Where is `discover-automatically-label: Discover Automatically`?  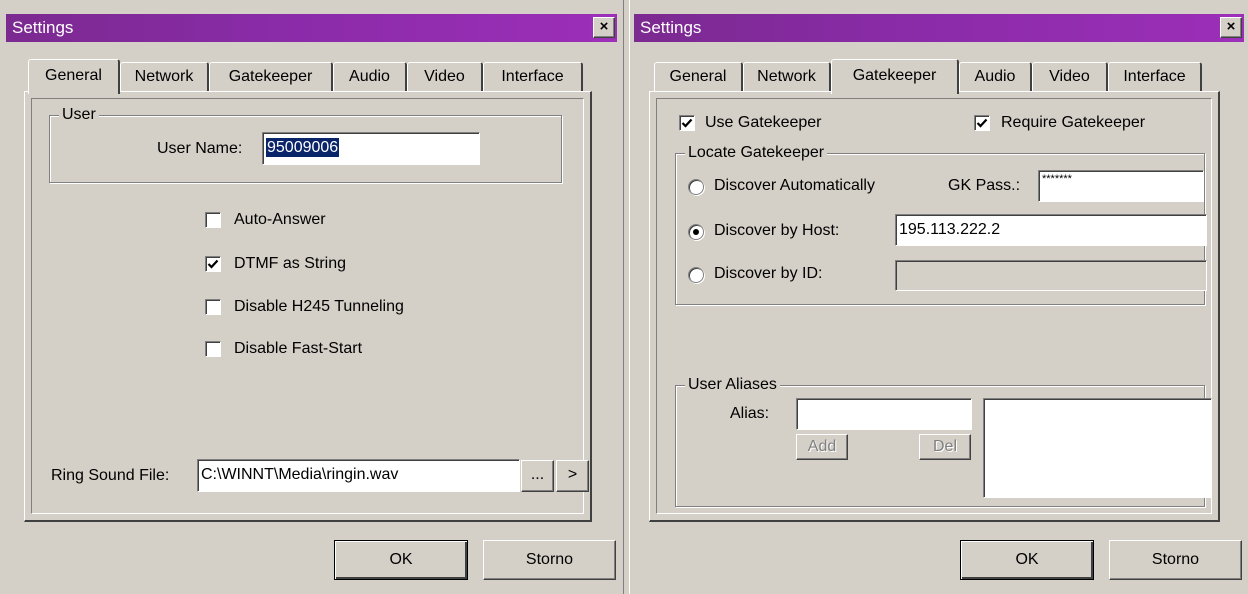 discover-automatically-label: Discover Automatically is located at coordinates (794, 185).